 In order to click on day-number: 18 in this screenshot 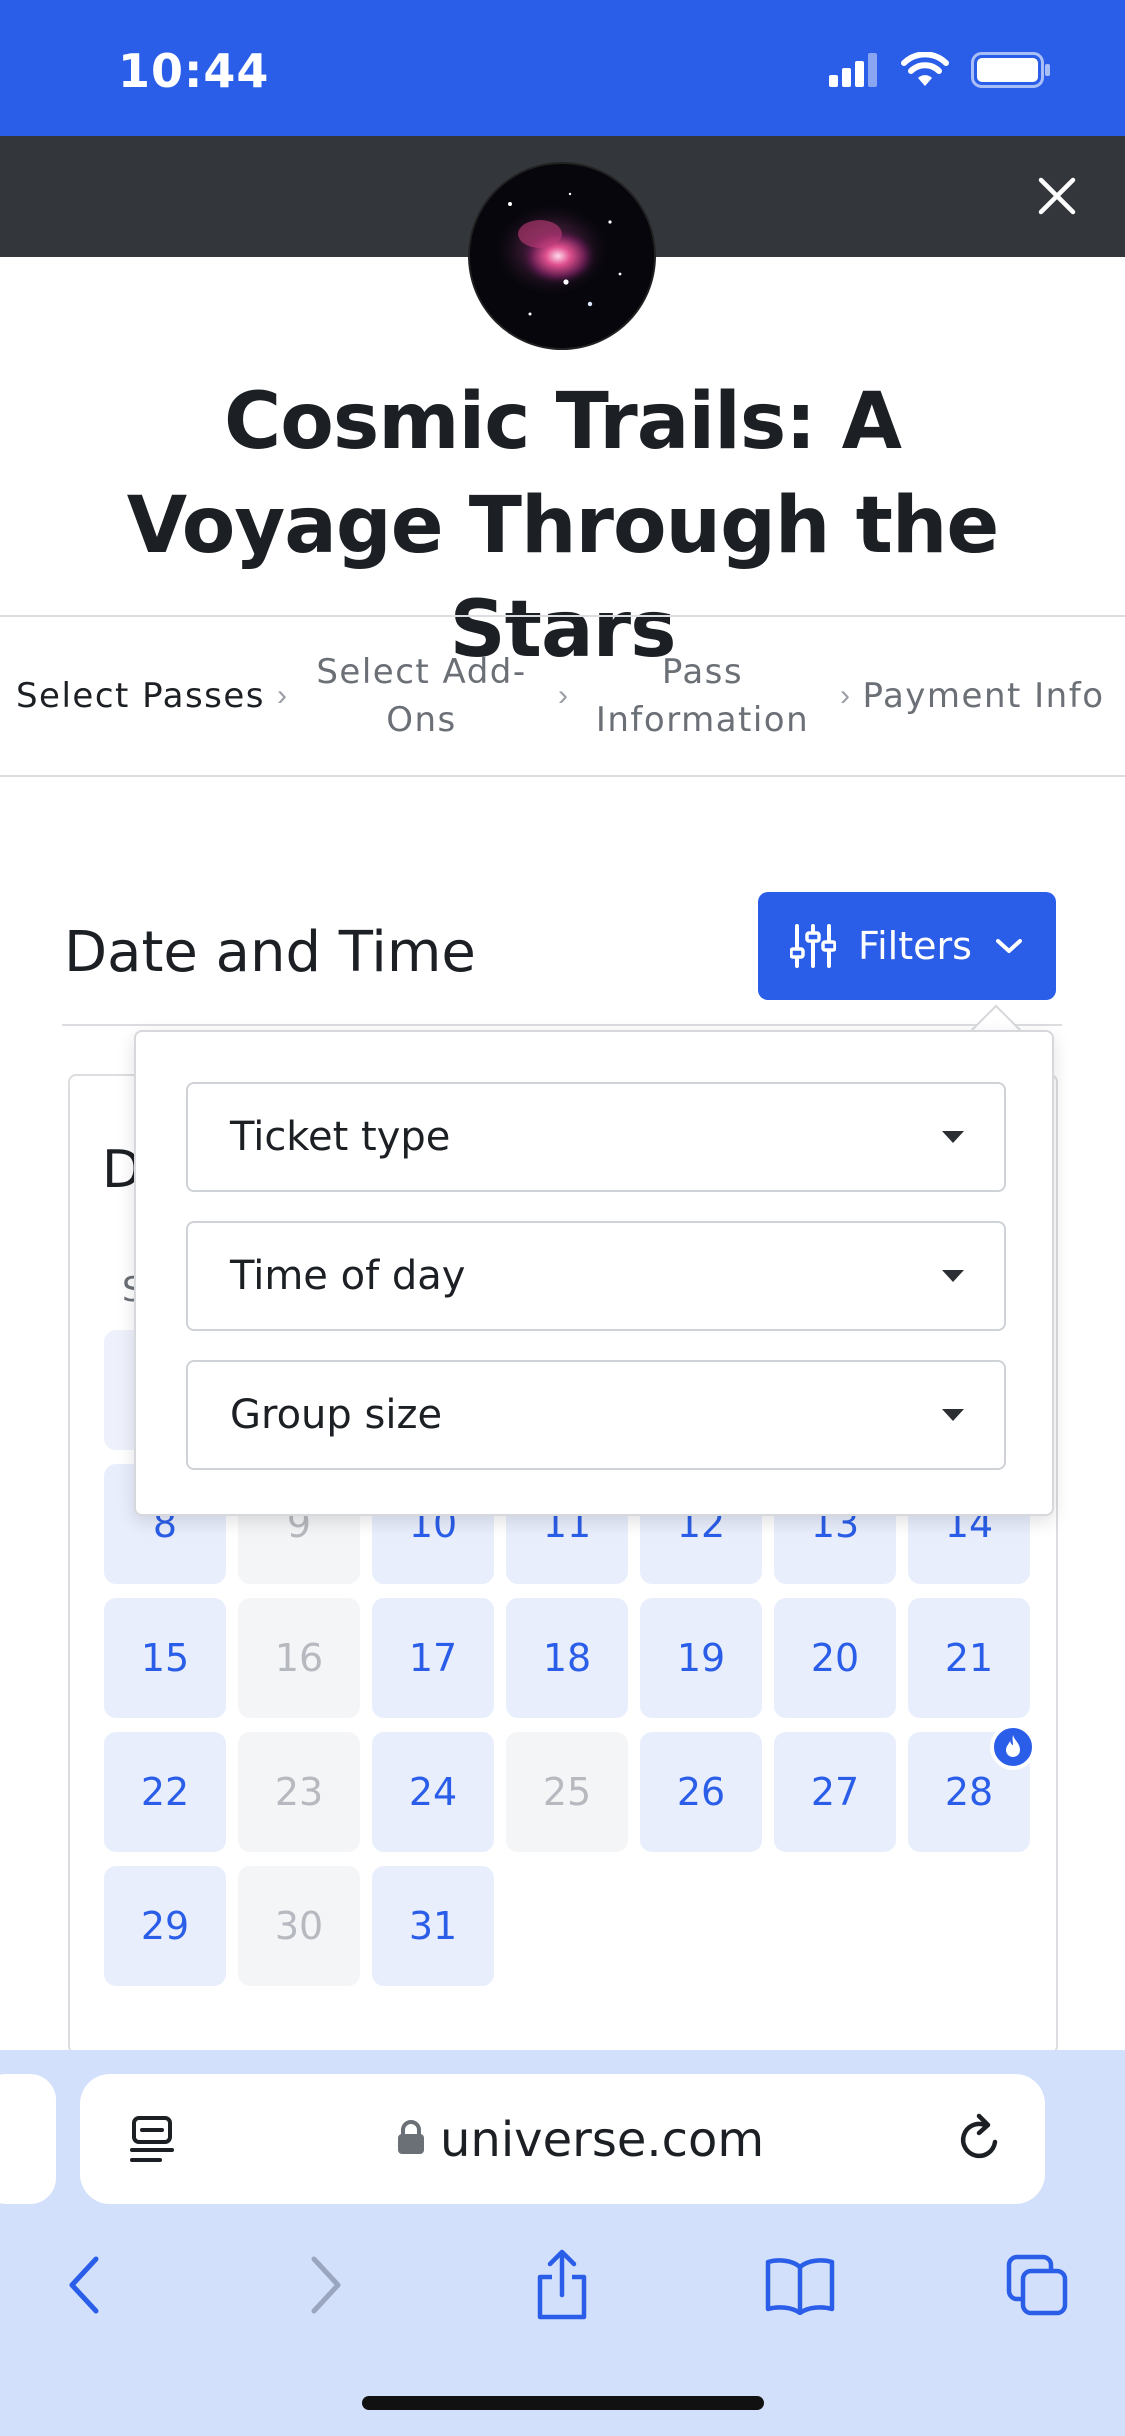, I will do `click(567, 1658)`.